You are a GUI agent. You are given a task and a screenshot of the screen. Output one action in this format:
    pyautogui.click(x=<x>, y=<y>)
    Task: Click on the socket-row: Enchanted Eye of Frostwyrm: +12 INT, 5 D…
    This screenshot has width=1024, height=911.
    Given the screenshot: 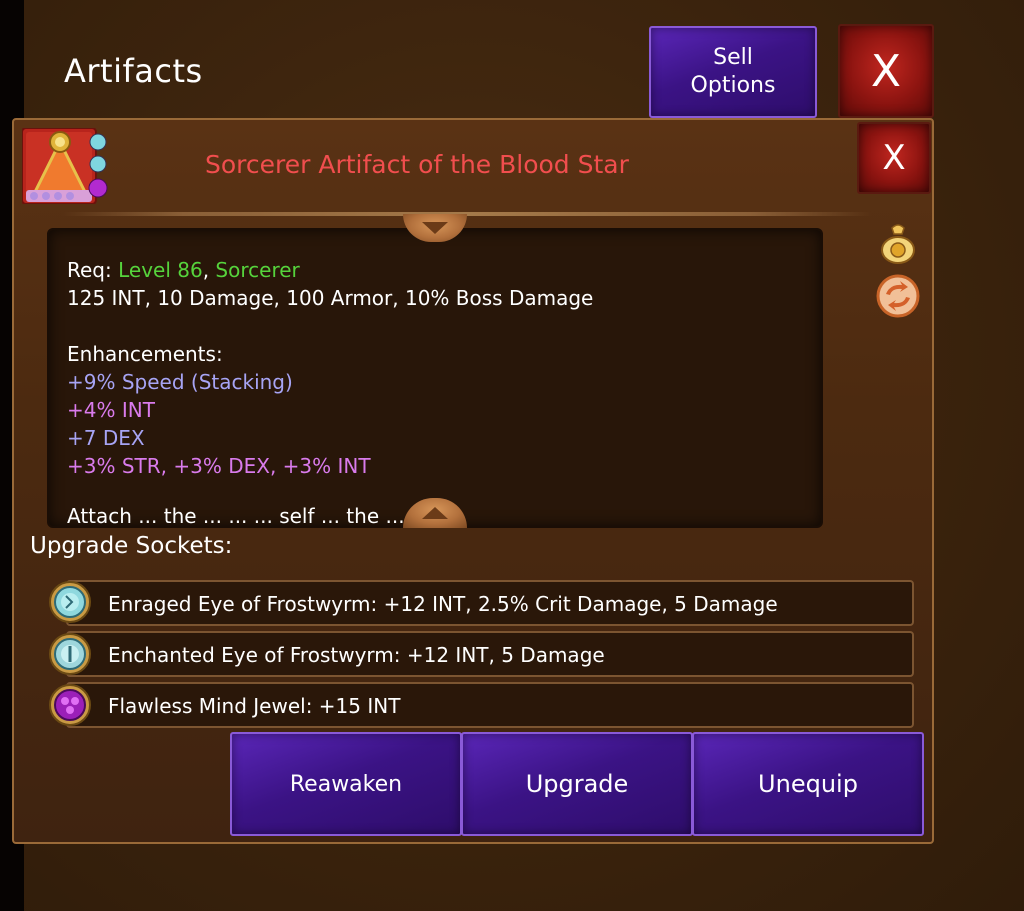 What is the action you would take?
    pyautogui.click(x=490, y=654)
    